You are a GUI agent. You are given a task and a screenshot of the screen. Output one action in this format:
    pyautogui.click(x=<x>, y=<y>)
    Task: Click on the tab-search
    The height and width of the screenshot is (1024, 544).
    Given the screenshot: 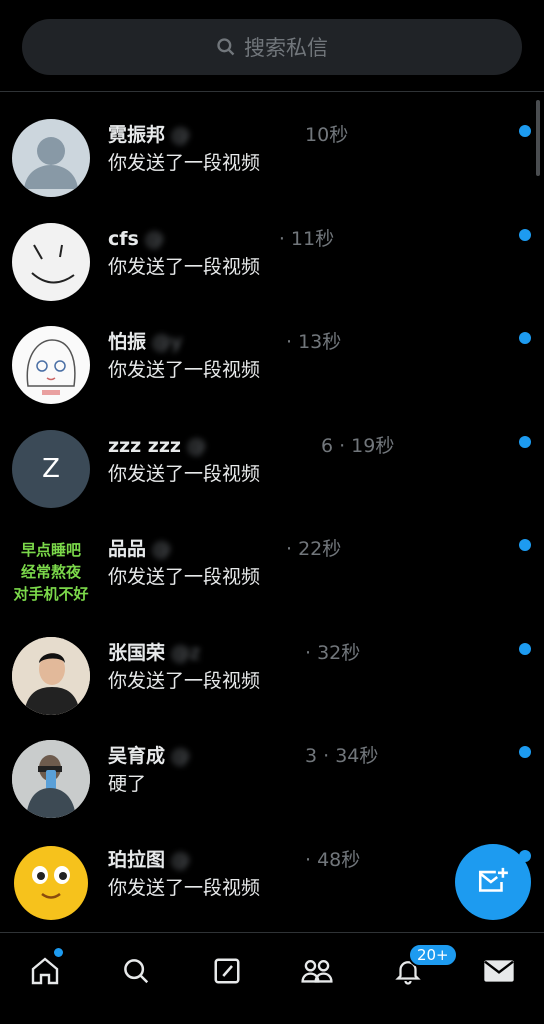 What is the action you would take?
    pyautogui.click(x=136, y=971)
    